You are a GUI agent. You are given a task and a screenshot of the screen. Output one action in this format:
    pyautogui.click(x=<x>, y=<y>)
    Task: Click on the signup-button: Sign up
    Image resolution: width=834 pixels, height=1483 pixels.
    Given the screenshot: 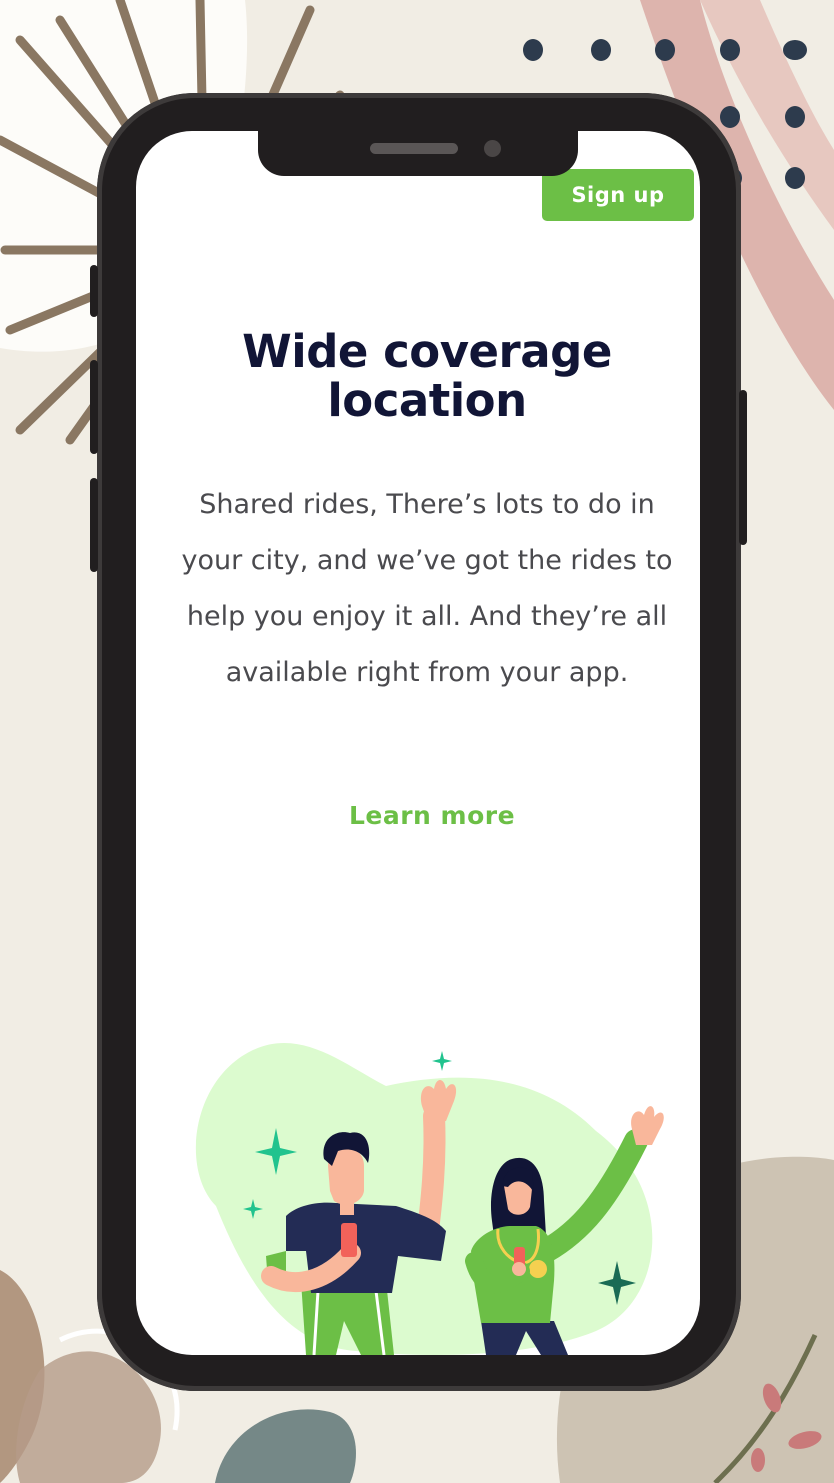 What is the action you would take?
    pyautogui.click(x=618, y=195)
    